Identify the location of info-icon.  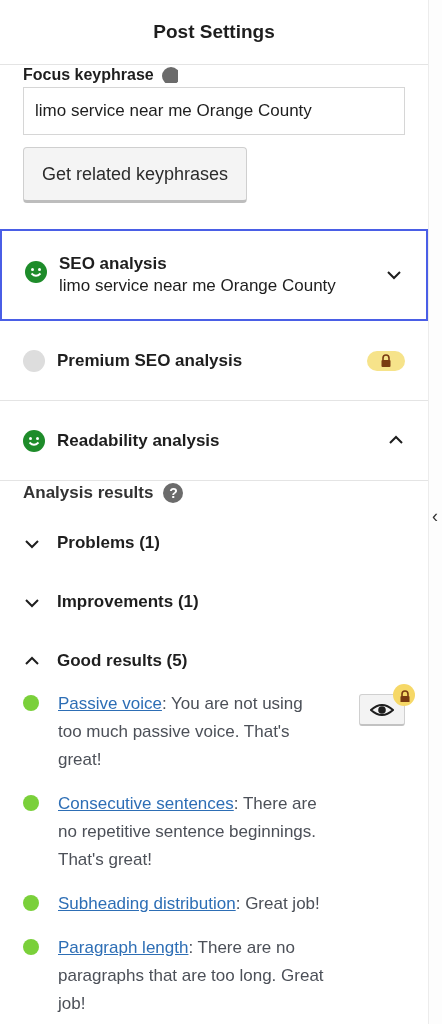
(169, 75).